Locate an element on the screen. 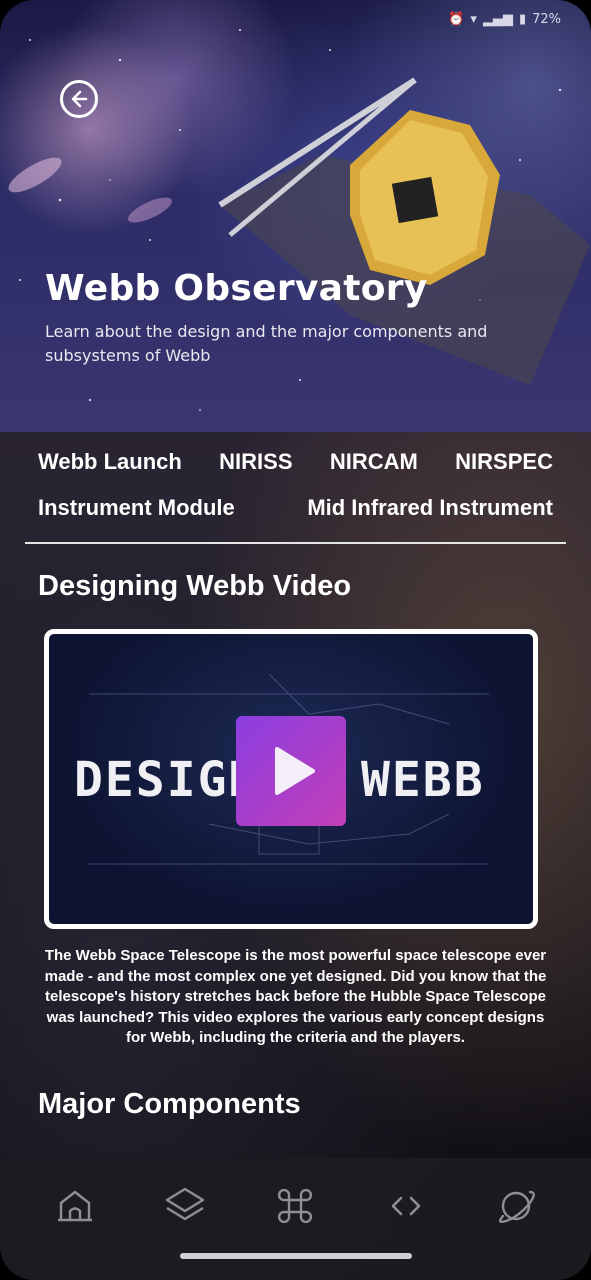  alarm-icon: ⏰ is located at coordinates (456, 19).